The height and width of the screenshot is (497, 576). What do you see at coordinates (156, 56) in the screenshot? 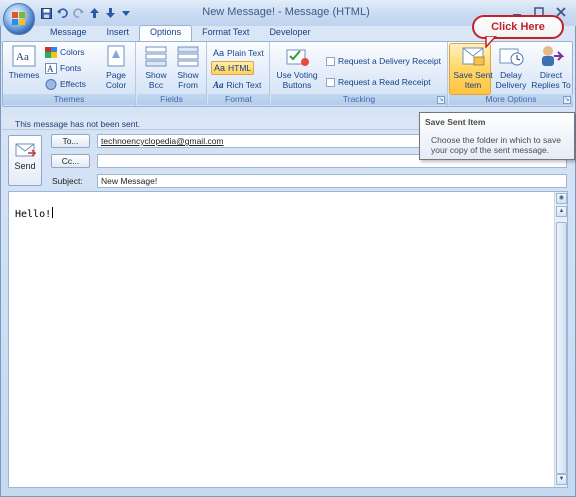
I see `show-bcc-icon` at bounding box center [156, 56].